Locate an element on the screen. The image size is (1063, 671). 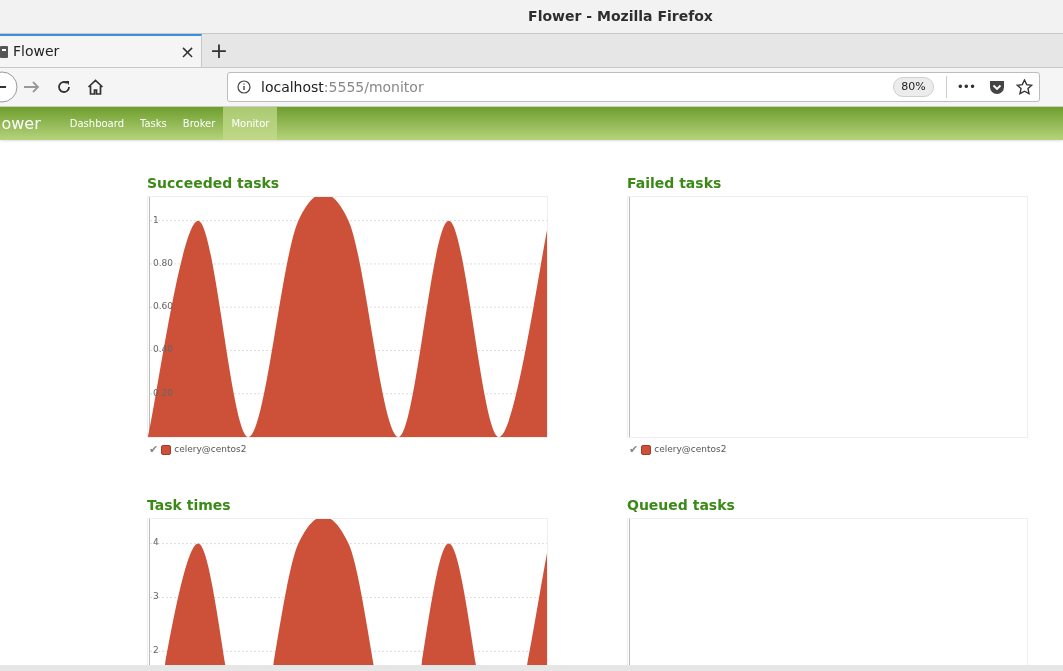
axis-tick-label: 4 is located at coordinates (156, 543).